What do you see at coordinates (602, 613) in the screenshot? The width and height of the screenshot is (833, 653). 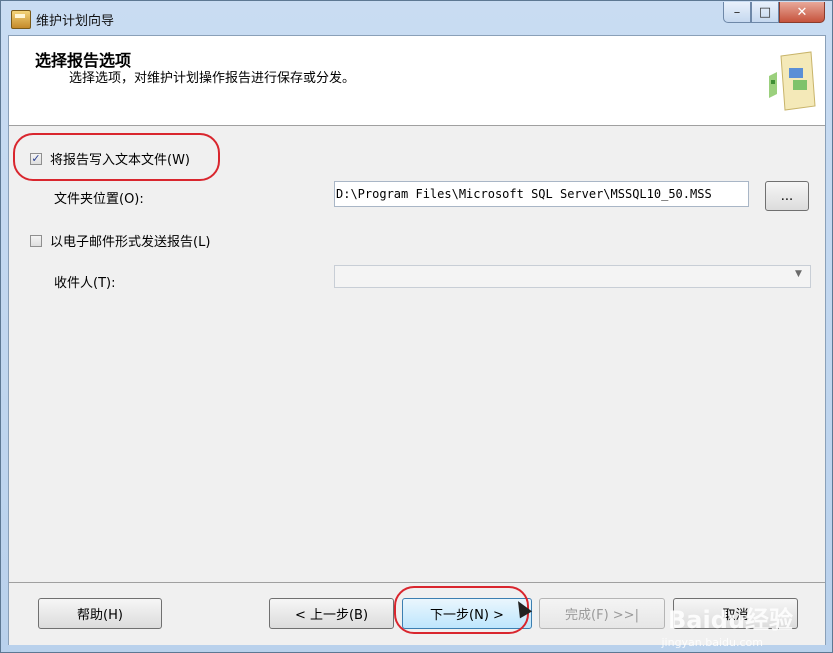 I see `finish-button: 完成(F) >>|` at bounding box center [602, 613].